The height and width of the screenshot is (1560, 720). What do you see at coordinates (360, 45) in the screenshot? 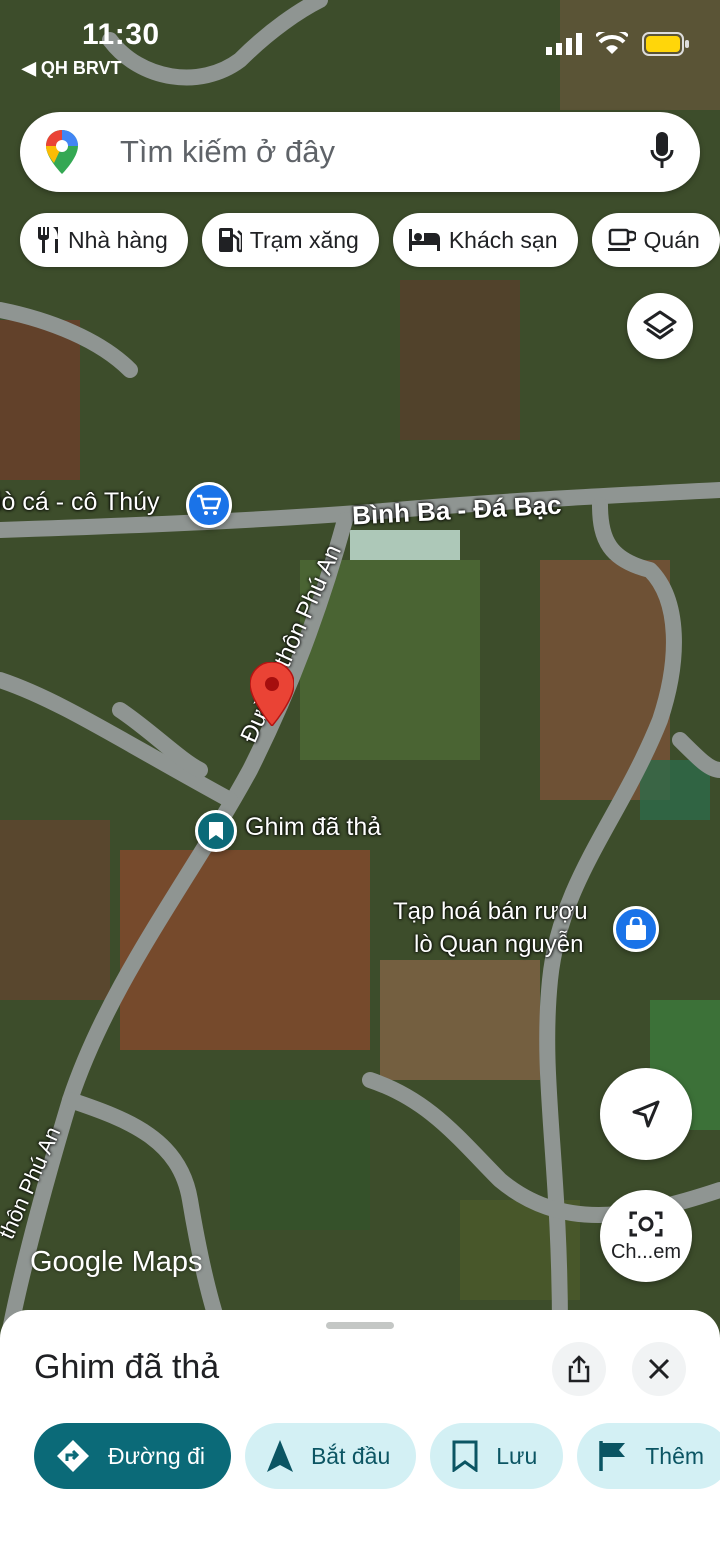
I see `status-bar: 11:30 ◀ QH BRVT` at bounding box center [360, 45].